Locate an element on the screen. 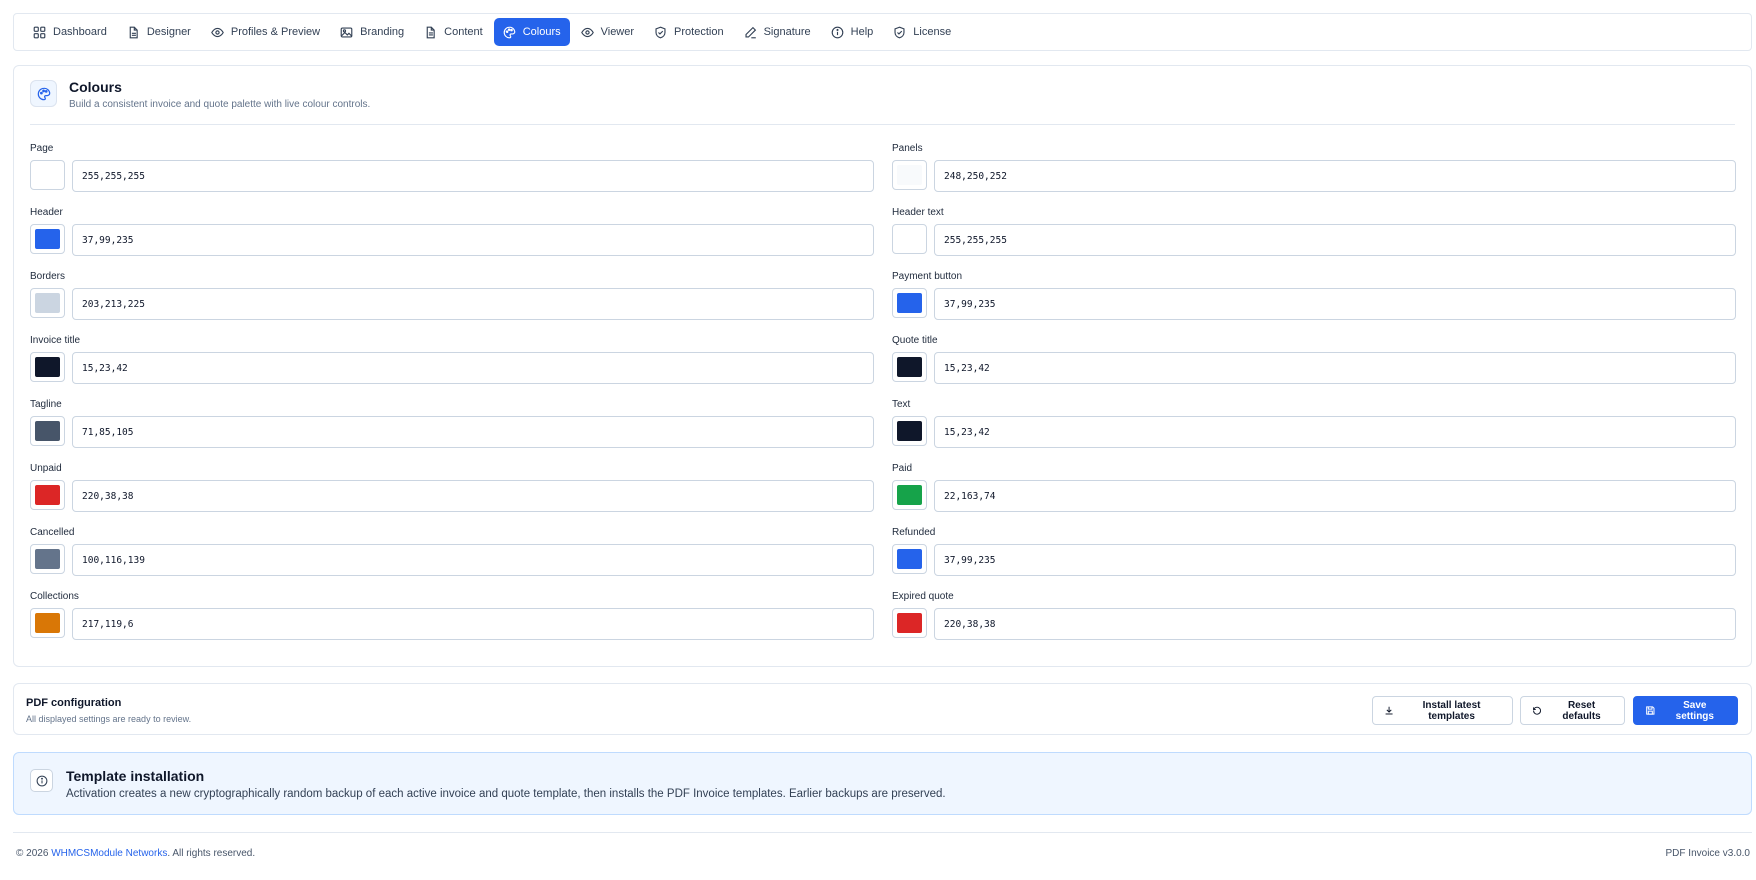 The height and width of the screenshot is (880, 1756). colour-swatch-payment-button is located at coordinates (909, 303).